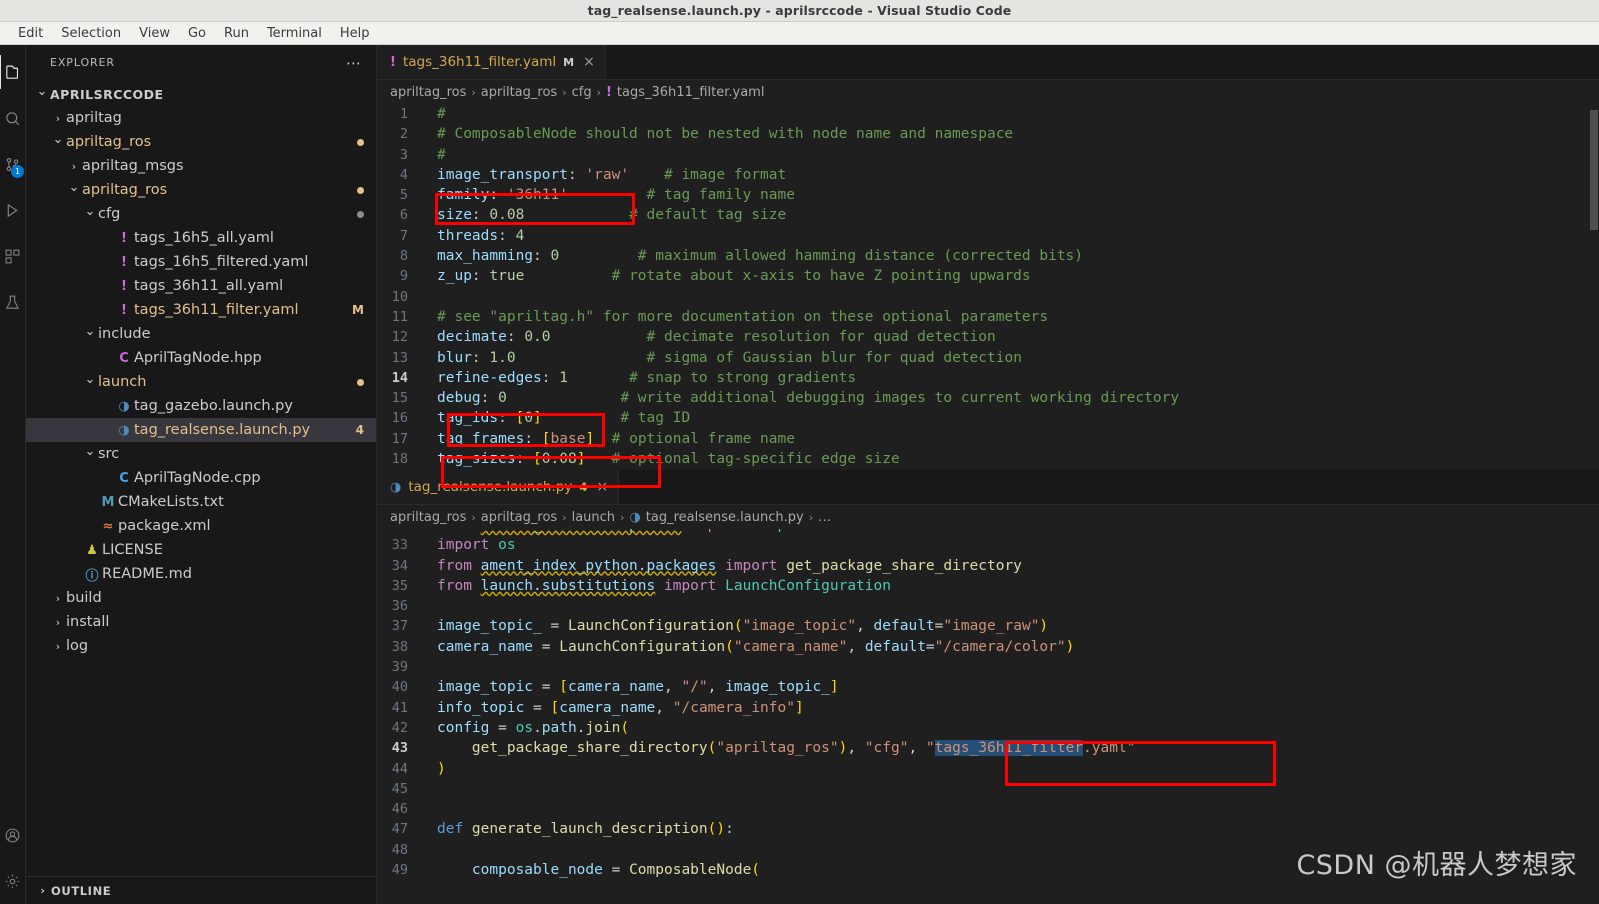  Describe the element at coordinates (236, 33) in the screenshot. I see `menu-item-run: Run` at that location.